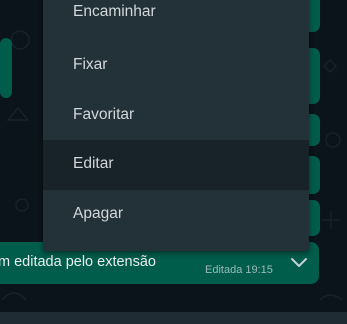 This screenshot has width=347, height=324. What do you see at coordinates (176, 165) in the screenshot?
I see `menu-item-edit: Editar` at bounding box center [176, 165].